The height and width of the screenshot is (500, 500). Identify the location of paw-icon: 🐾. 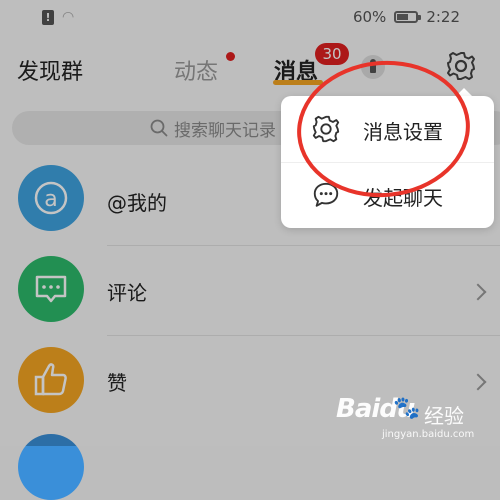
(407, 408).